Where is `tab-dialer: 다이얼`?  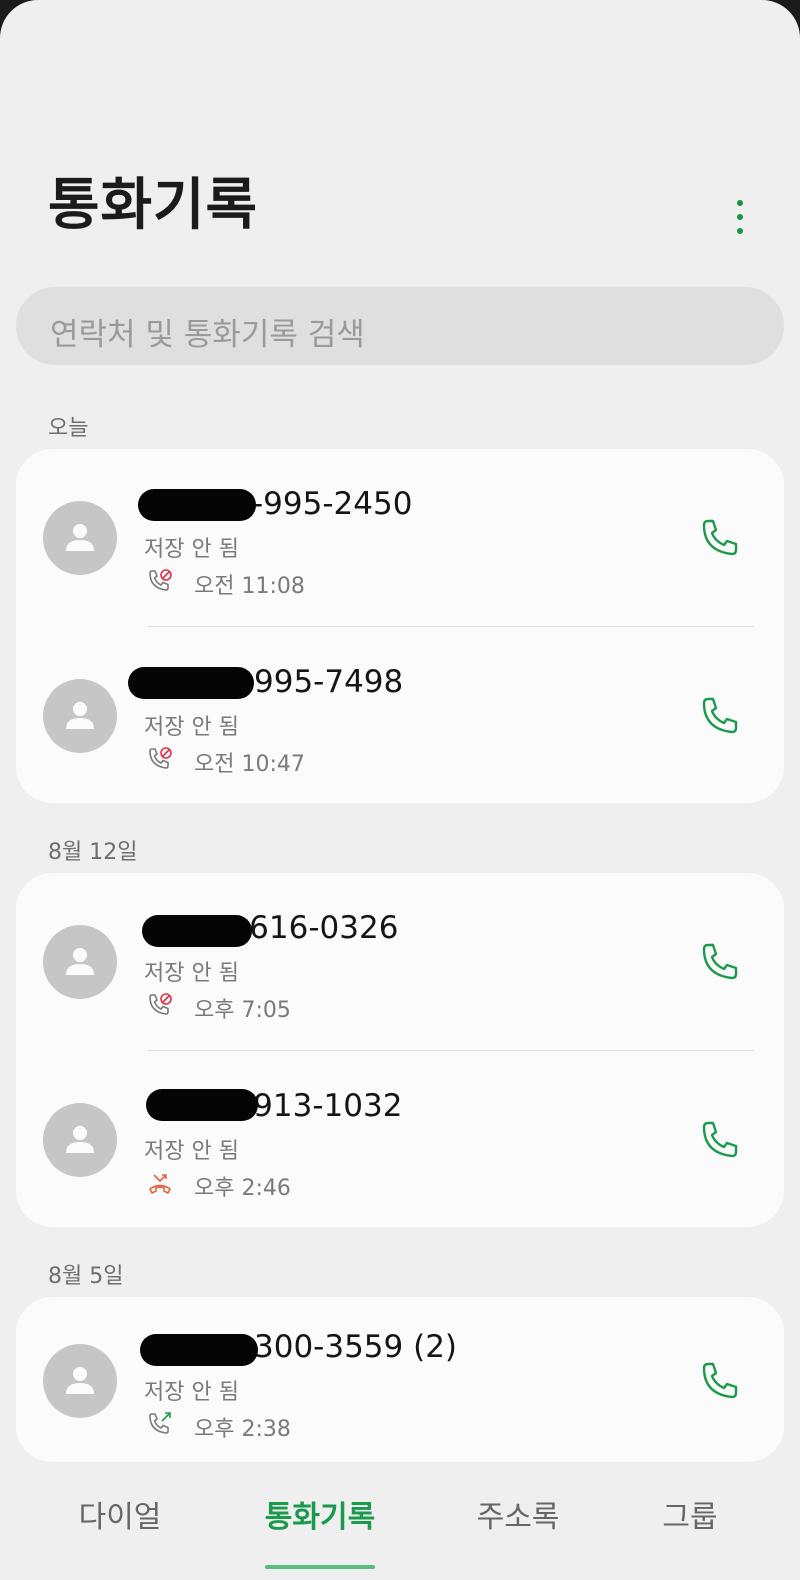 tab-dialer: 다이얼 is located at coordinates (120, 1514).